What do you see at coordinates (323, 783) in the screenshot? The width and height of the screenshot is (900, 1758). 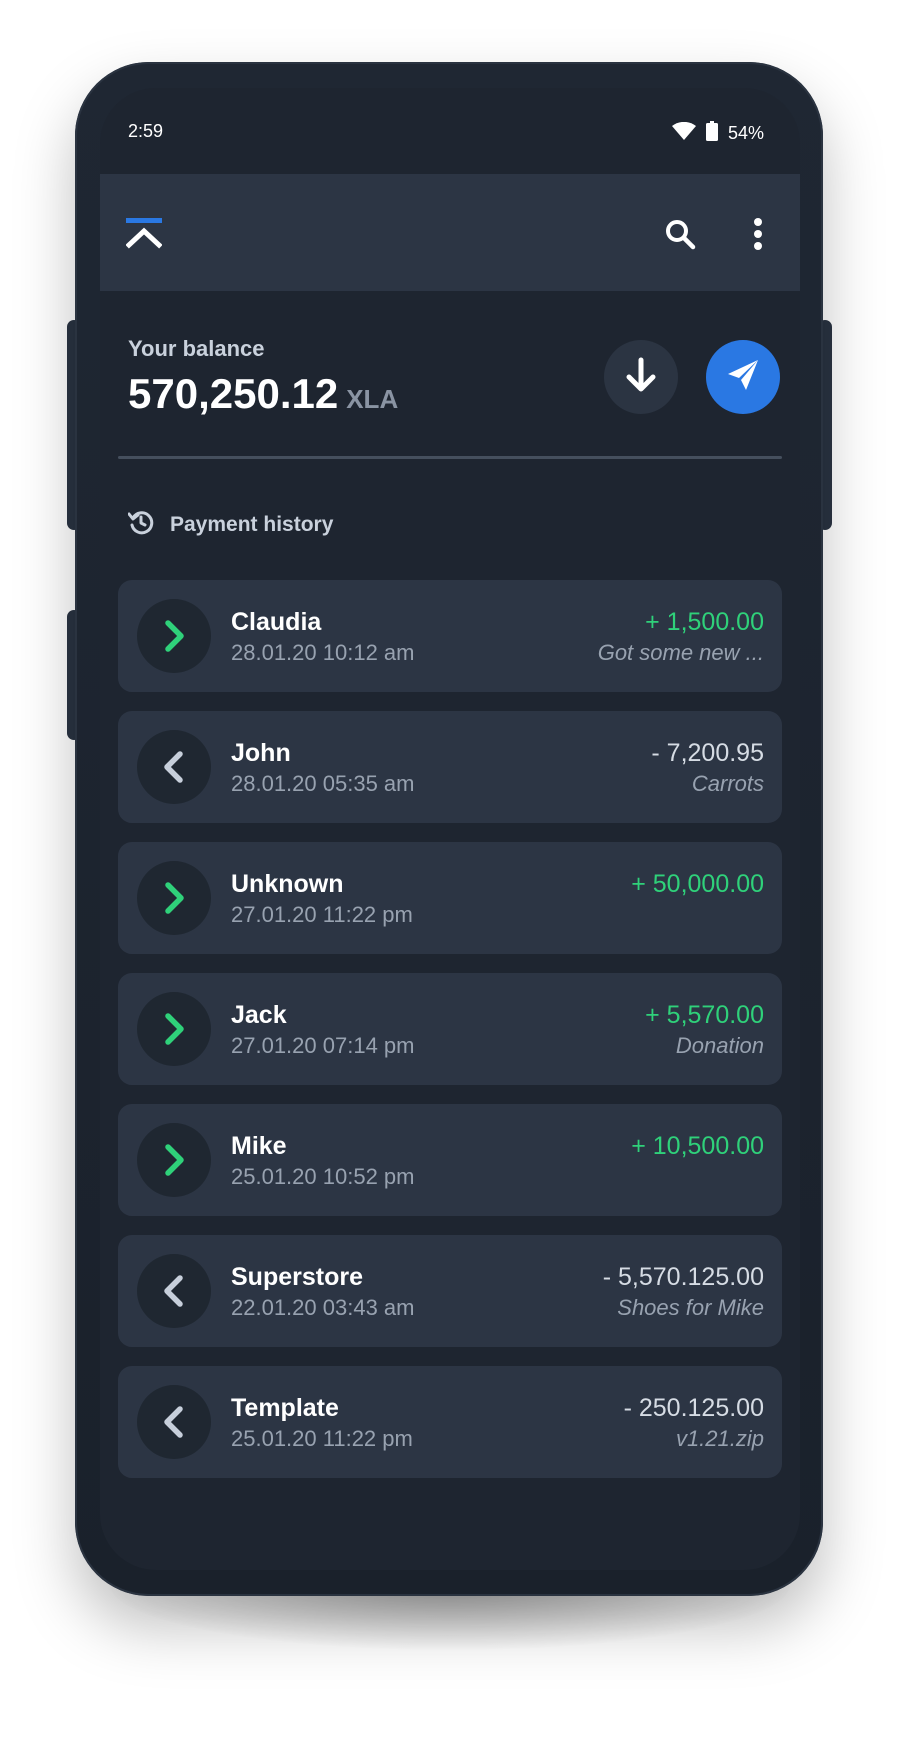 I see `transaction-date: 28.01.20 05:35 am` at bounding box center [323, 783].